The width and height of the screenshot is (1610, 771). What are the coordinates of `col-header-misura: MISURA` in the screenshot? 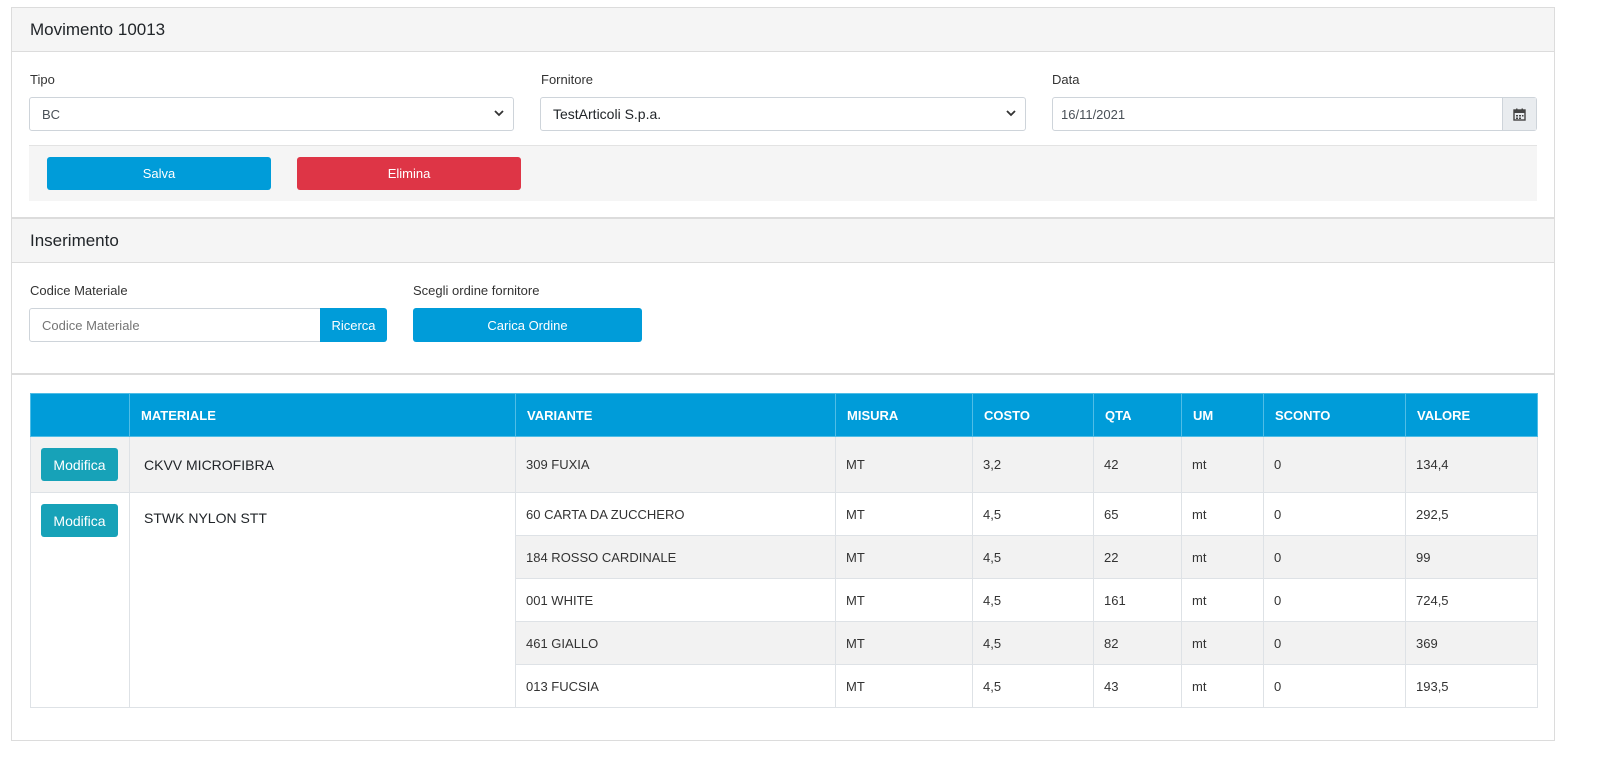 It's located at (904, 415).